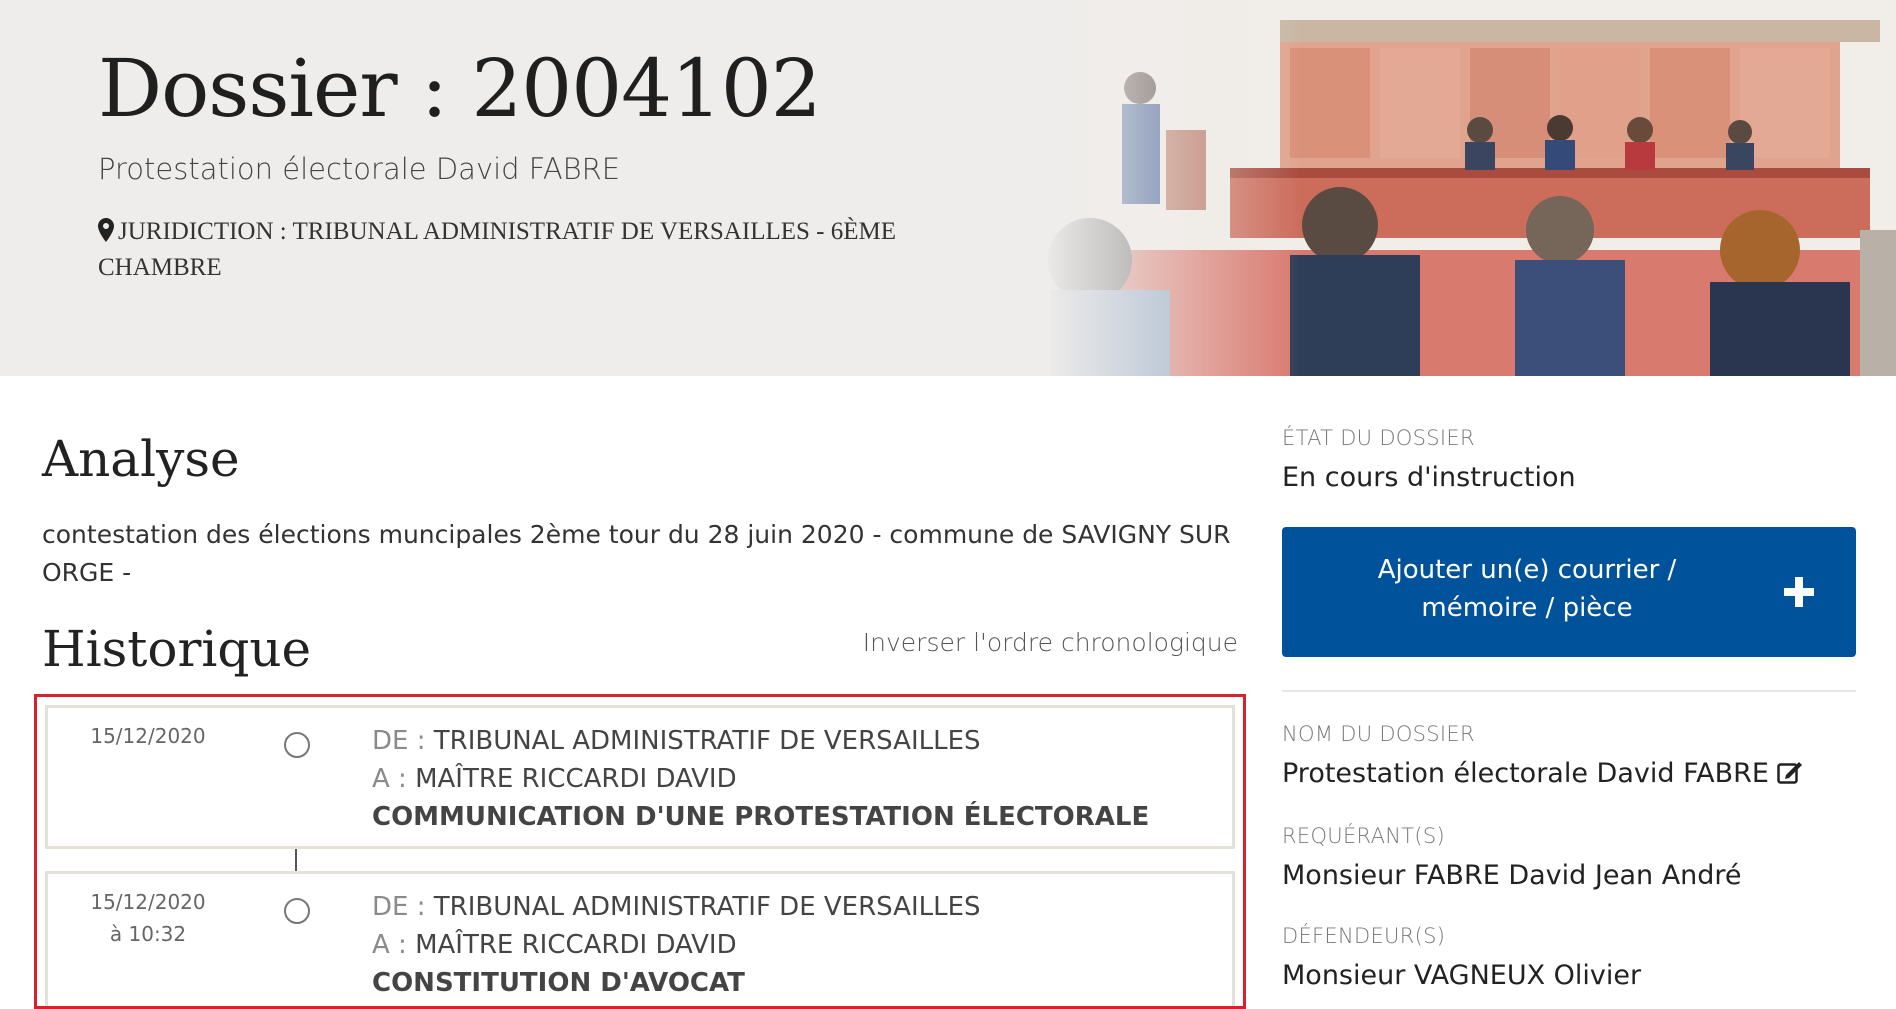 The image size is (1896, 1009). I want to click on nom-label: NOM DU DOSSIER, so click(1378, 734).